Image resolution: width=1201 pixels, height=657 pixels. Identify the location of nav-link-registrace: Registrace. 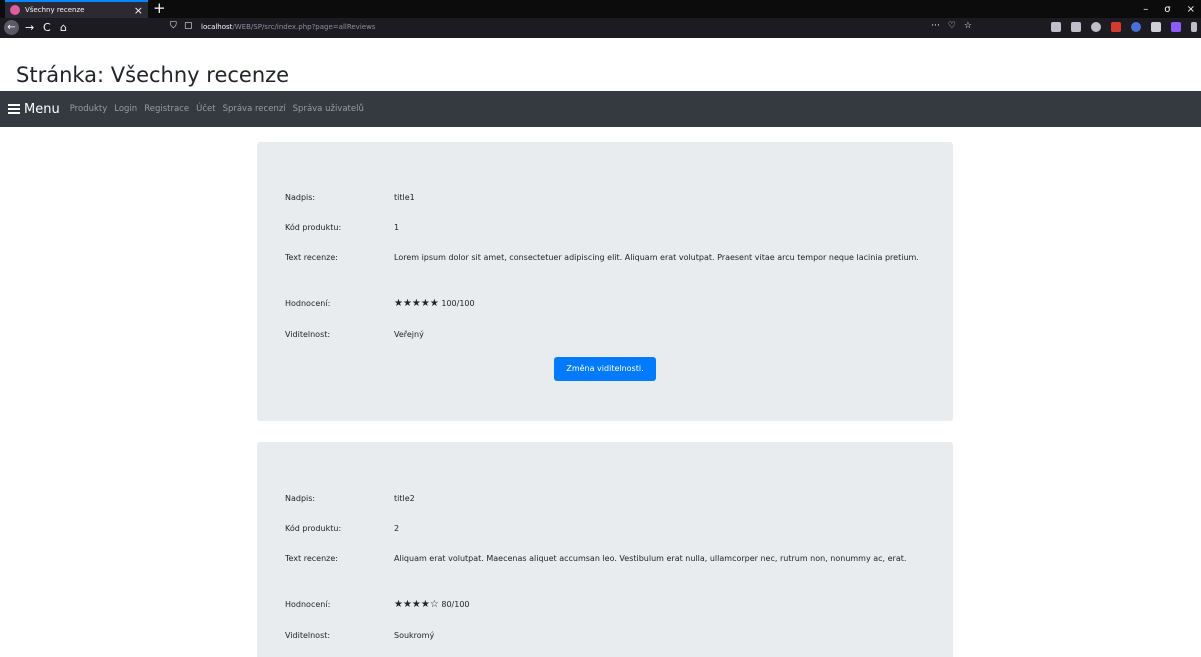
(166, 109).